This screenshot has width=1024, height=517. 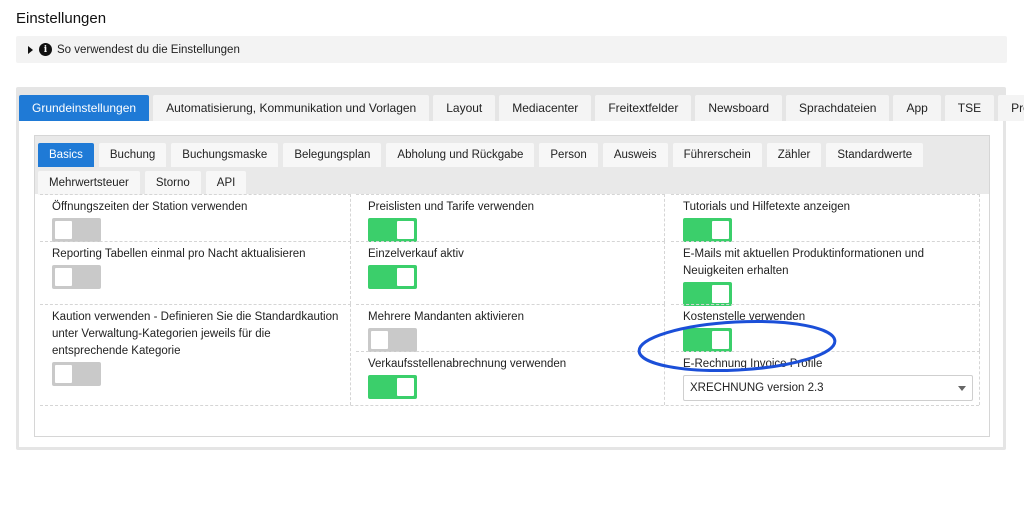 What do you see at coordinates (451, 207) in the screenshot?
I see `setting-label: Preislisten und Tarife verwenden` at bounding box center [451, 207].